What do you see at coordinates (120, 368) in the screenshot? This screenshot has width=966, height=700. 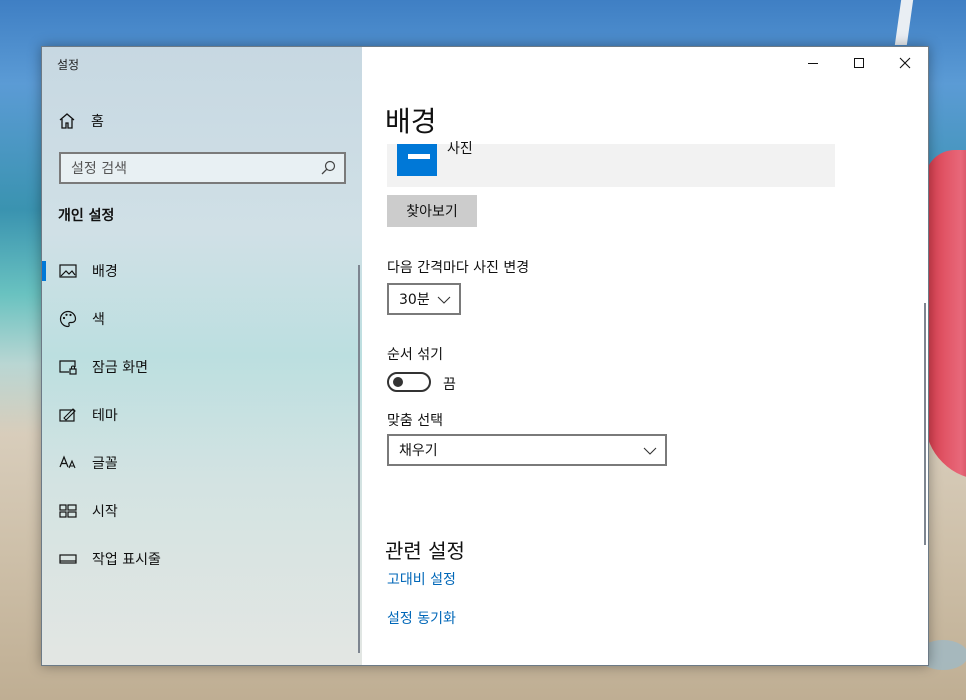 I see `sidebar-item-label: 잠금 화면` at bounding box center [120, 368].